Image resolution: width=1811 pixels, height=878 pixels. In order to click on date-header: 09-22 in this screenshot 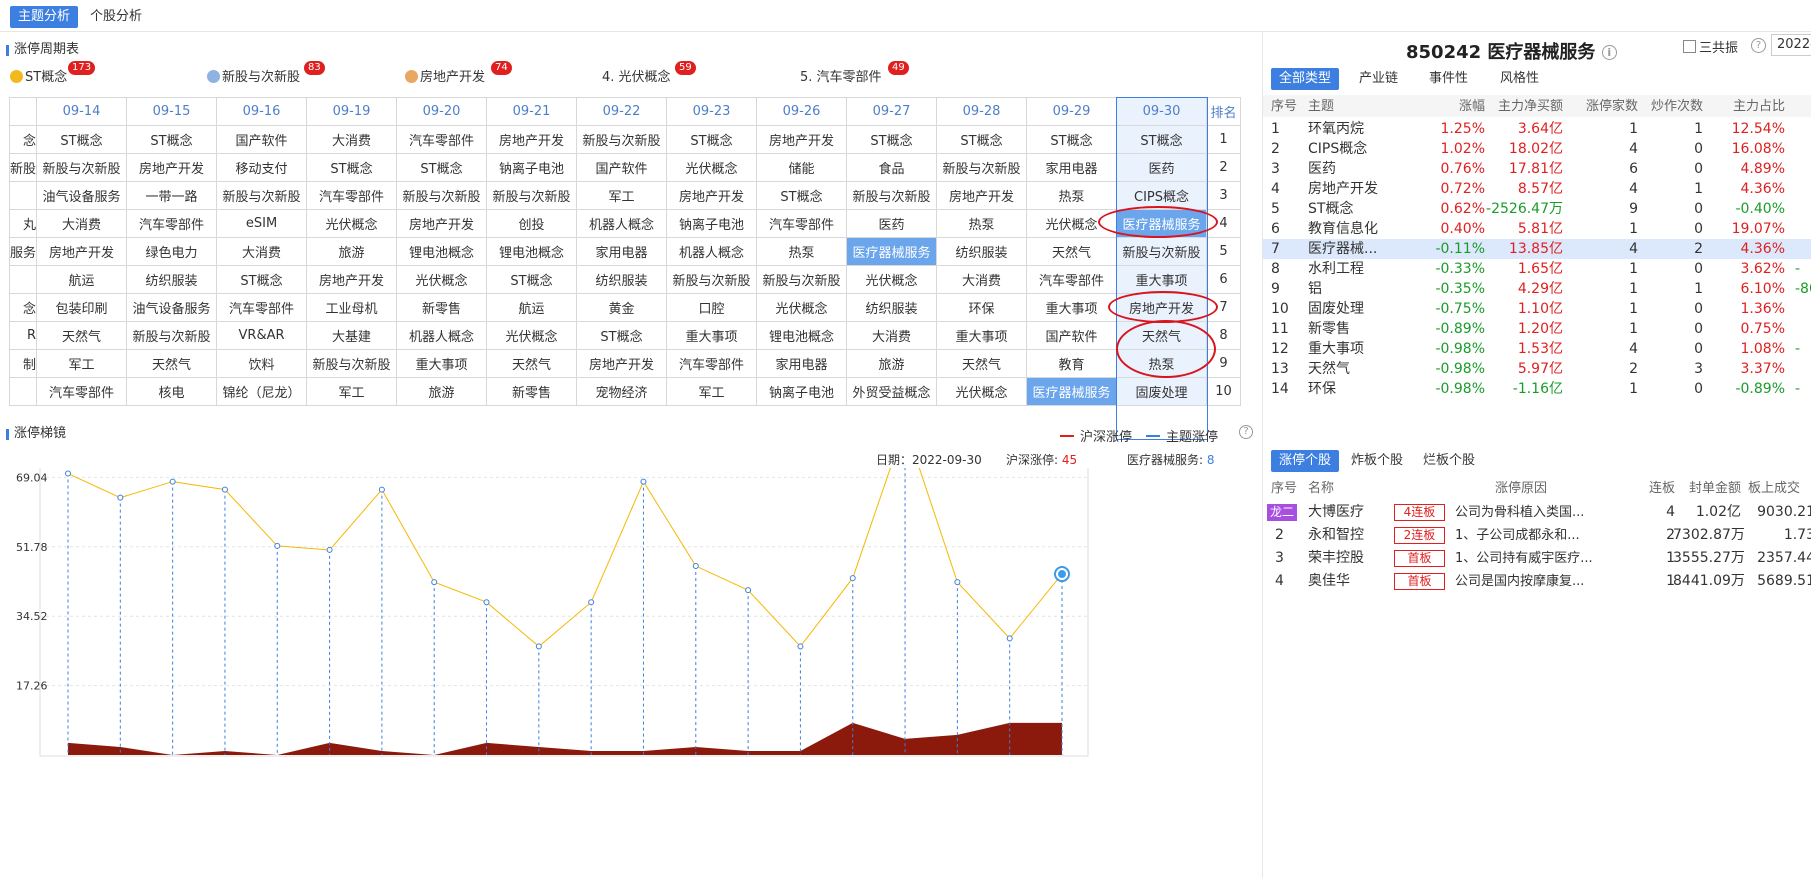, I will do `click(622, 111)`.